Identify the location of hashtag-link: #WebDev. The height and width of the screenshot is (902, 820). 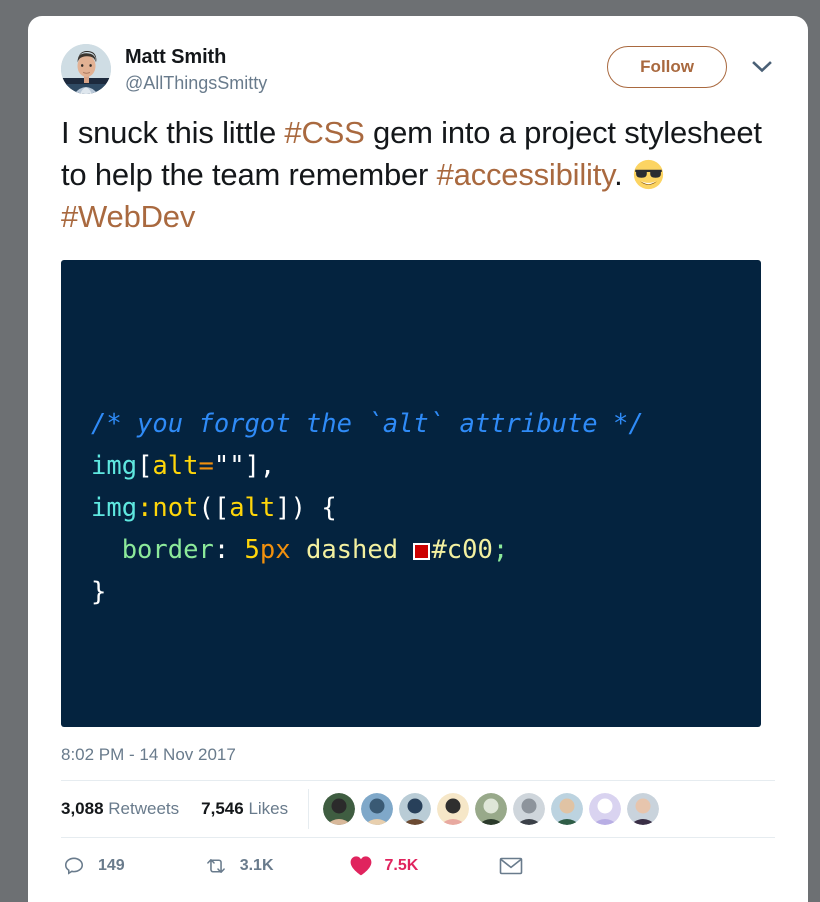
(128, 216).